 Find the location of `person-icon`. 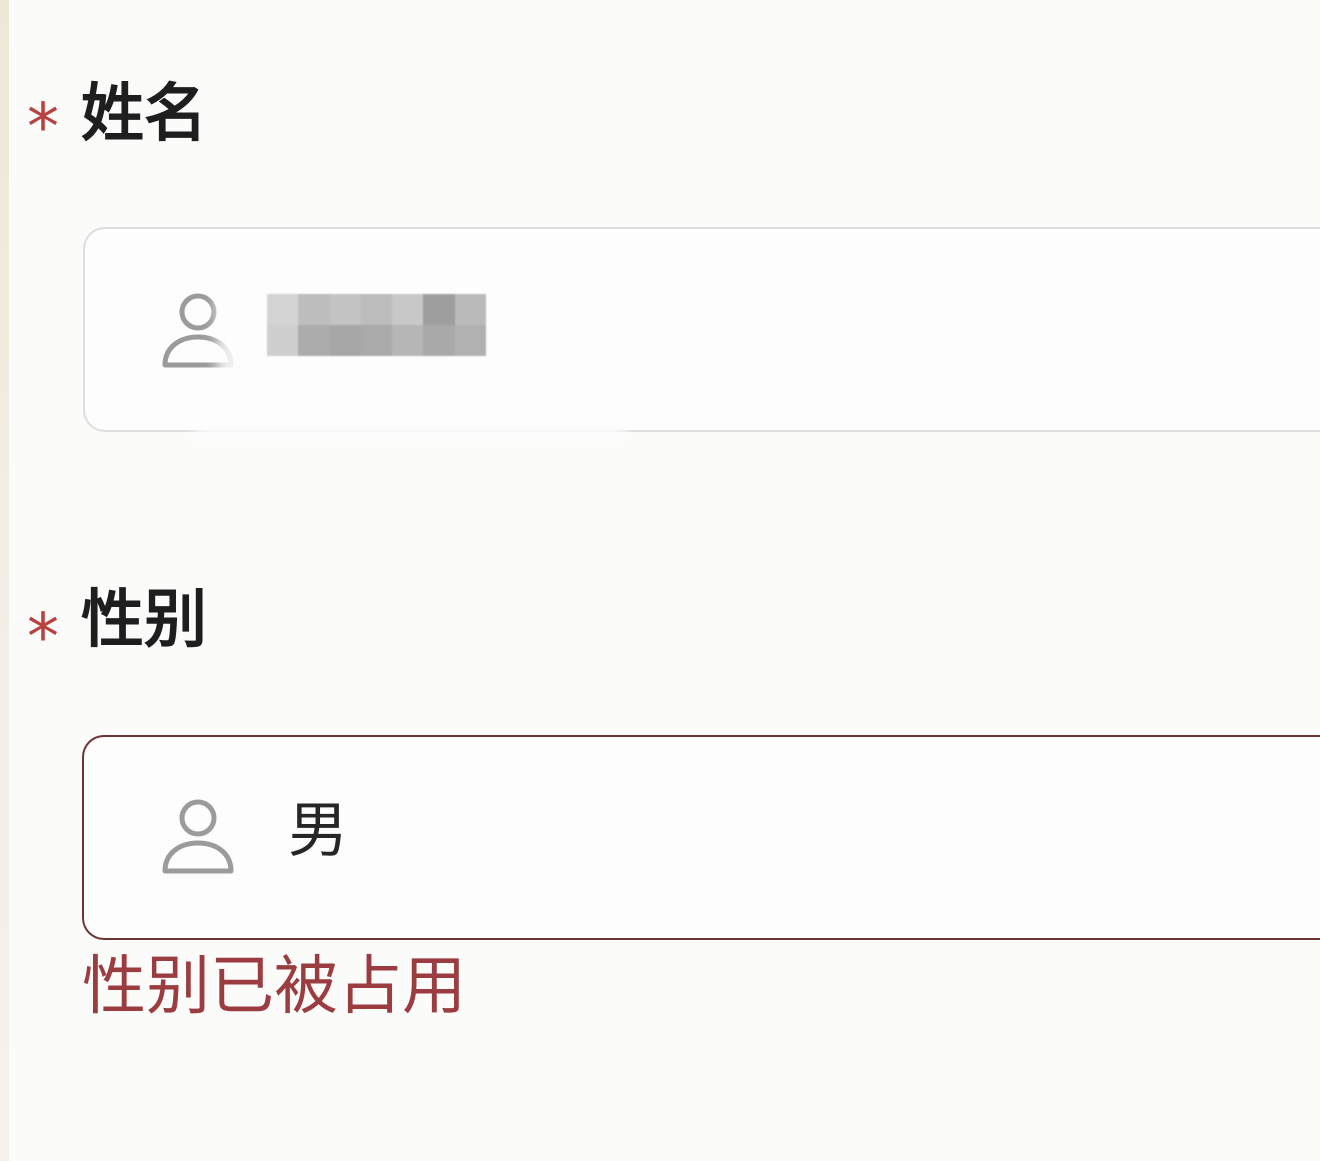

person-icon is located at coordinates (198, 837).